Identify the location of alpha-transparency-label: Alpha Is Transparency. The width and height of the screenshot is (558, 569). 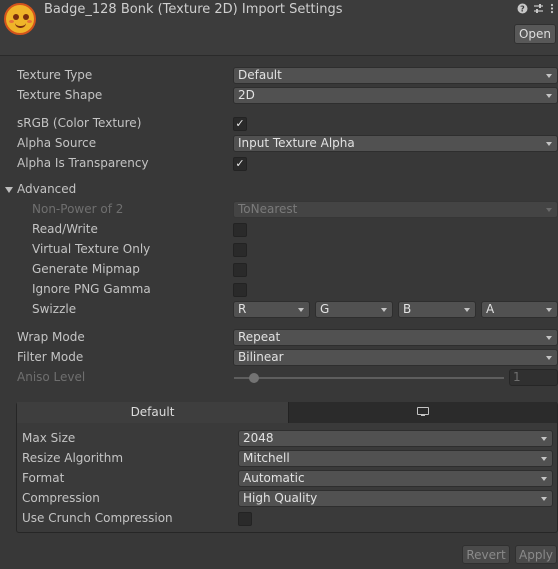
(83, 163).